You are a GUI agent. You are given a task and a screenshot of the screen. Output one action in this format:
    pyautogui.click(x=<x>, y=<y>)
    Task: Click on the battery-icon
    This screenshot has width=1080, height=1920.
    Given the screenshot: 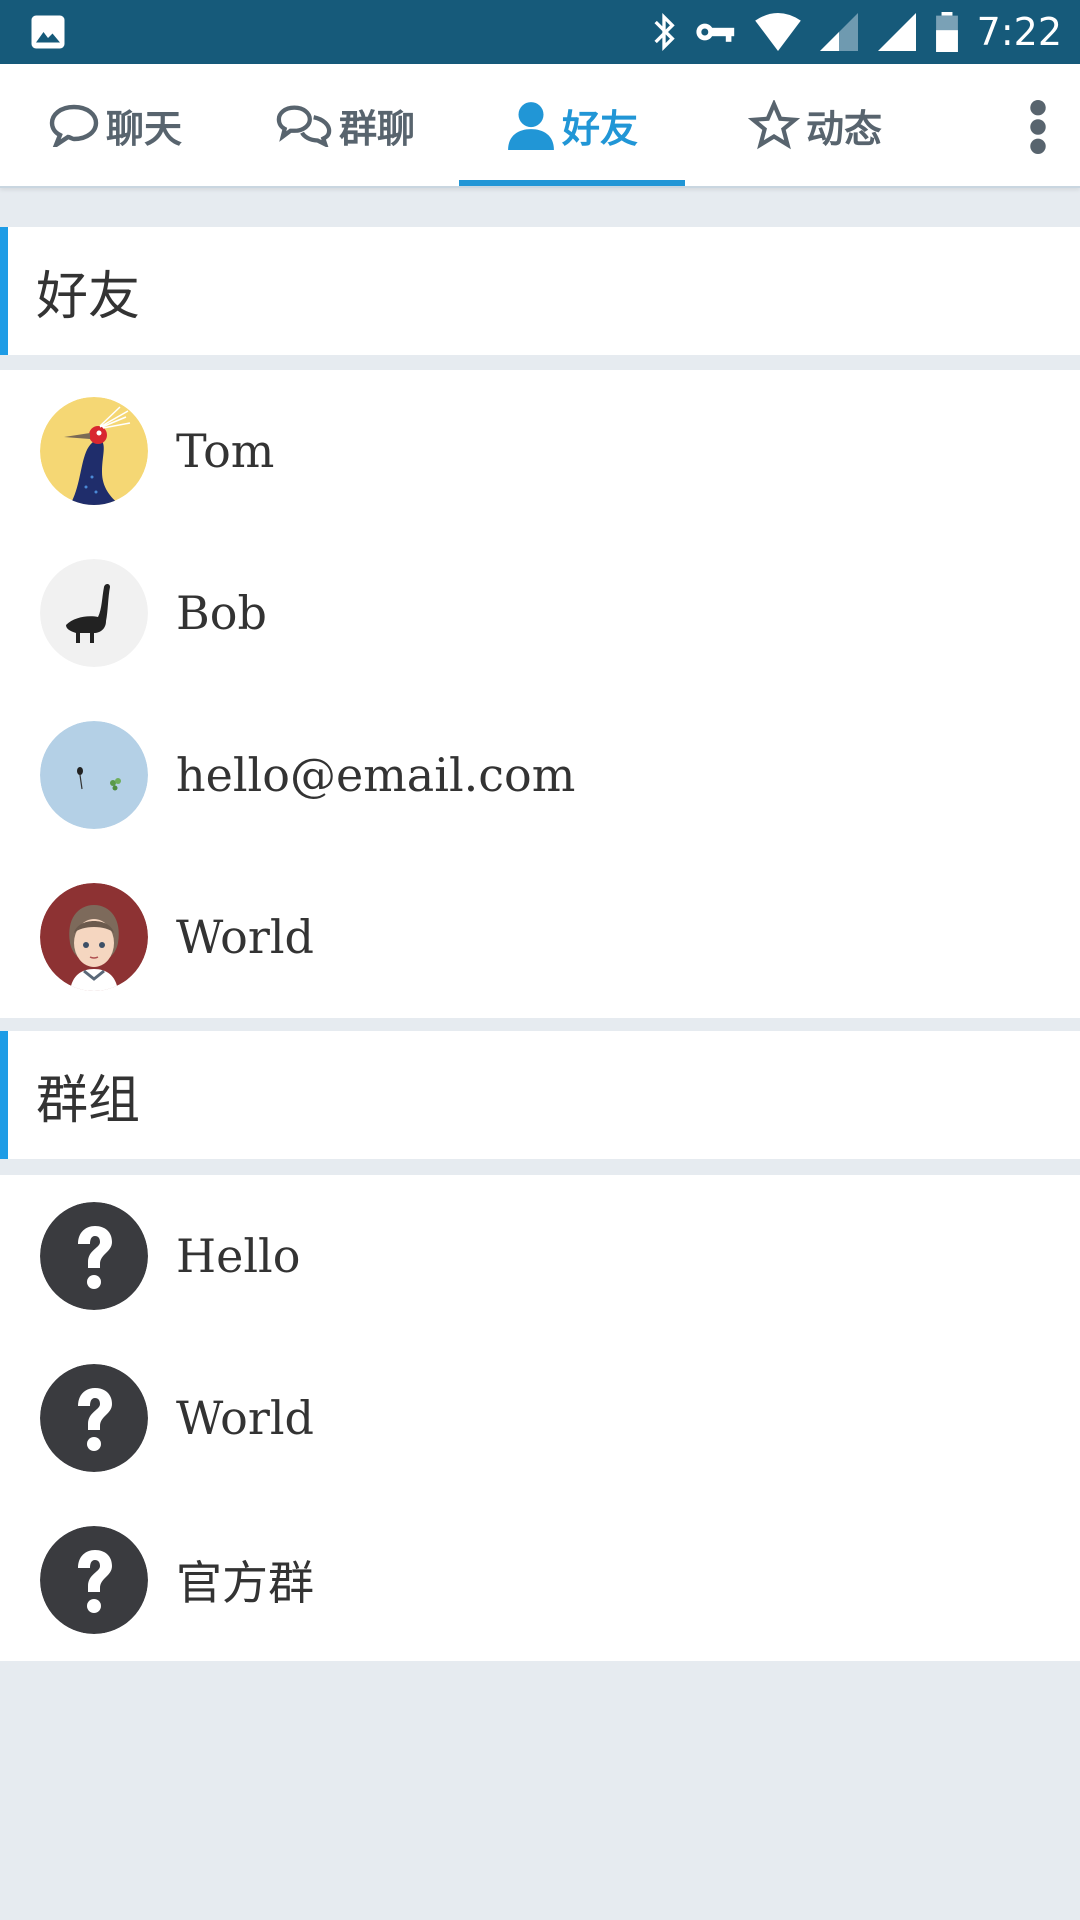 What is the action you would take?
    pyautogui.click(x=946, y=32)
    